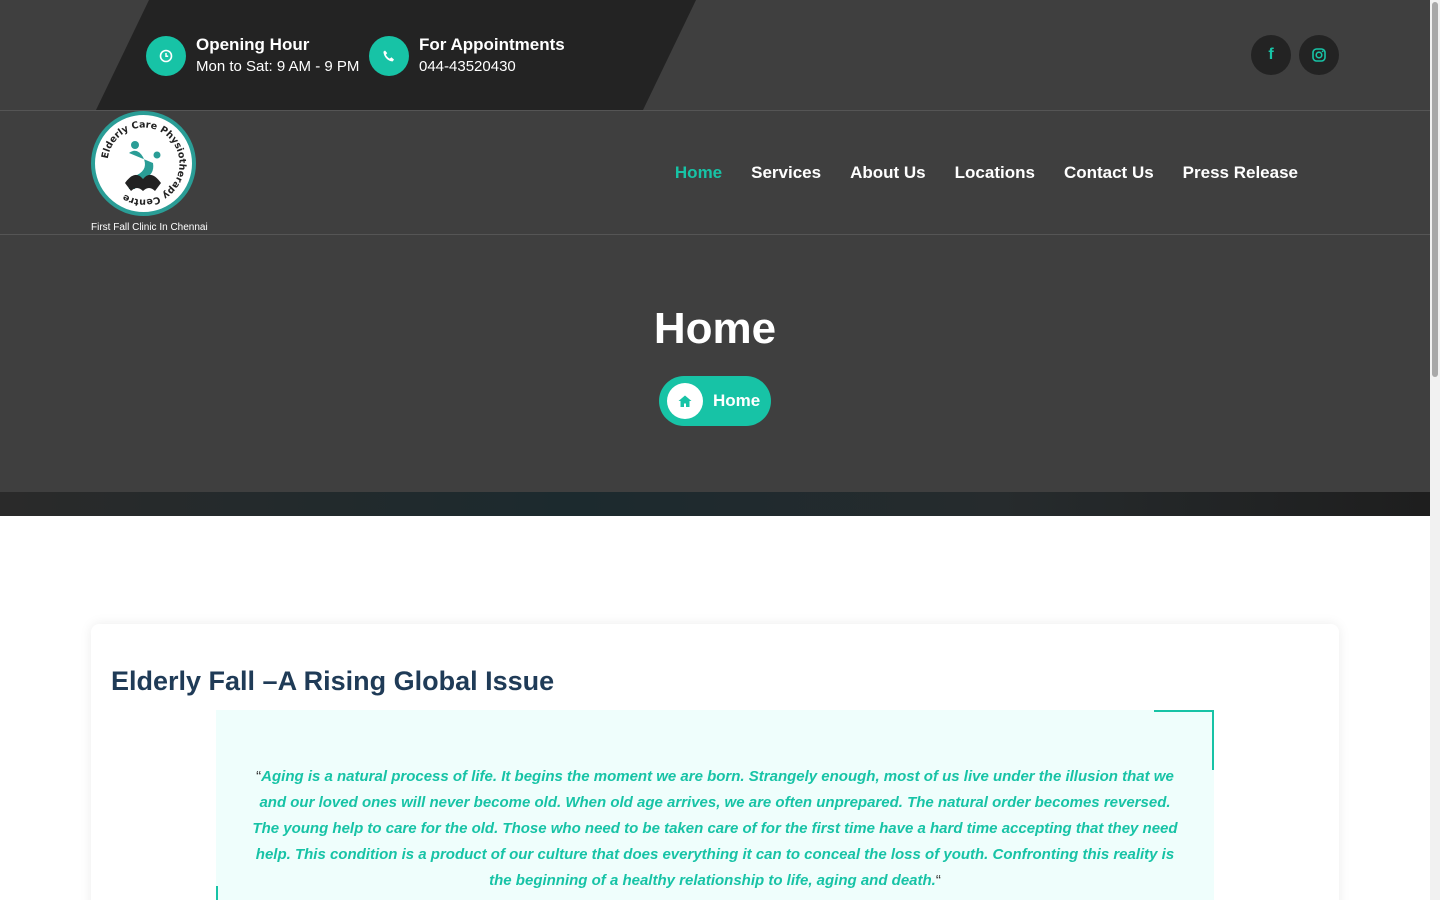 This screenshot has width=1440, height=900. Describe the element at coordinates (149, 227) in the screenshot. I see `site-tagline: First Fall Clinic In Chennai` at that location.